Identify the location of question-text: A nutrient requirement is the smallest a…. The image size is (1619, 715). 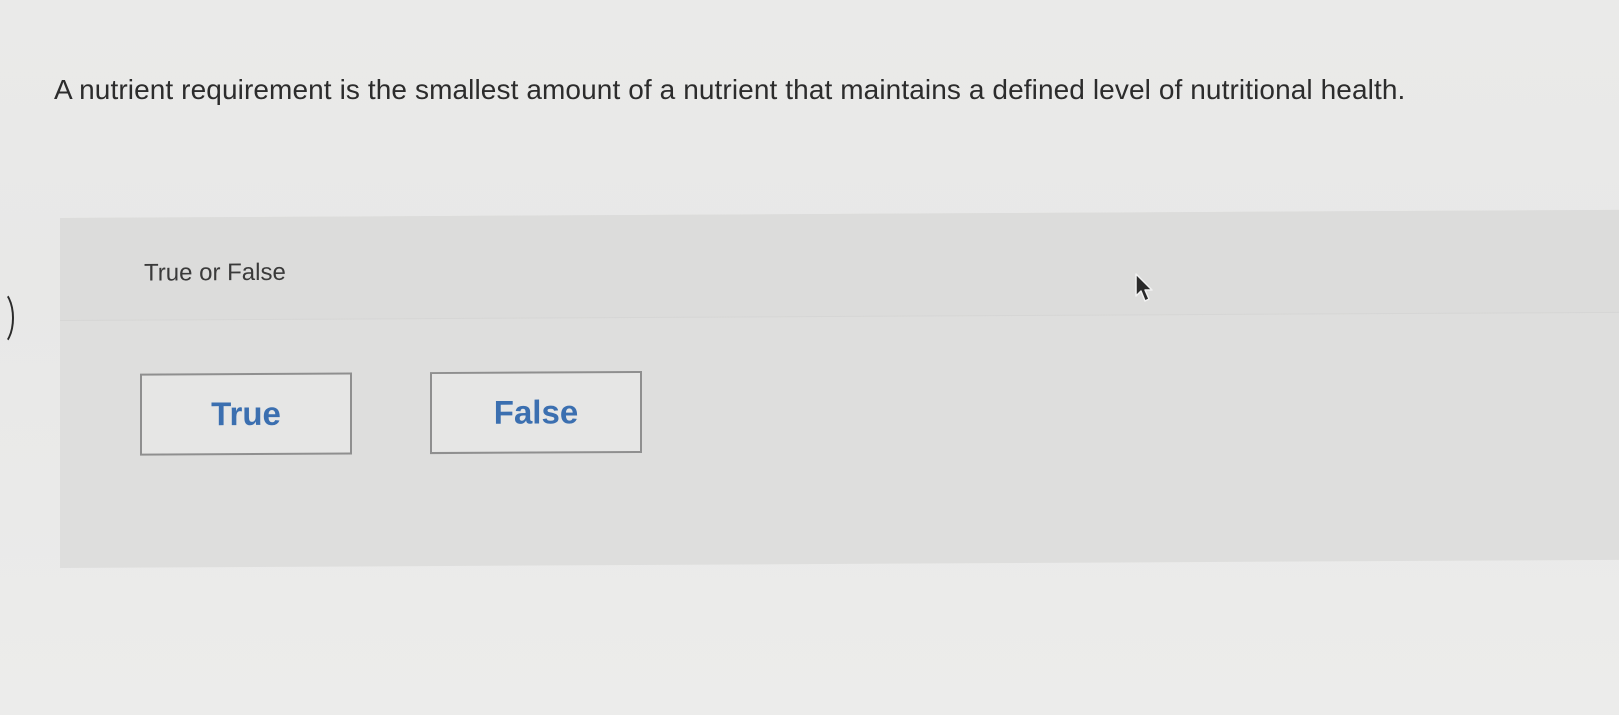
(730, 89).